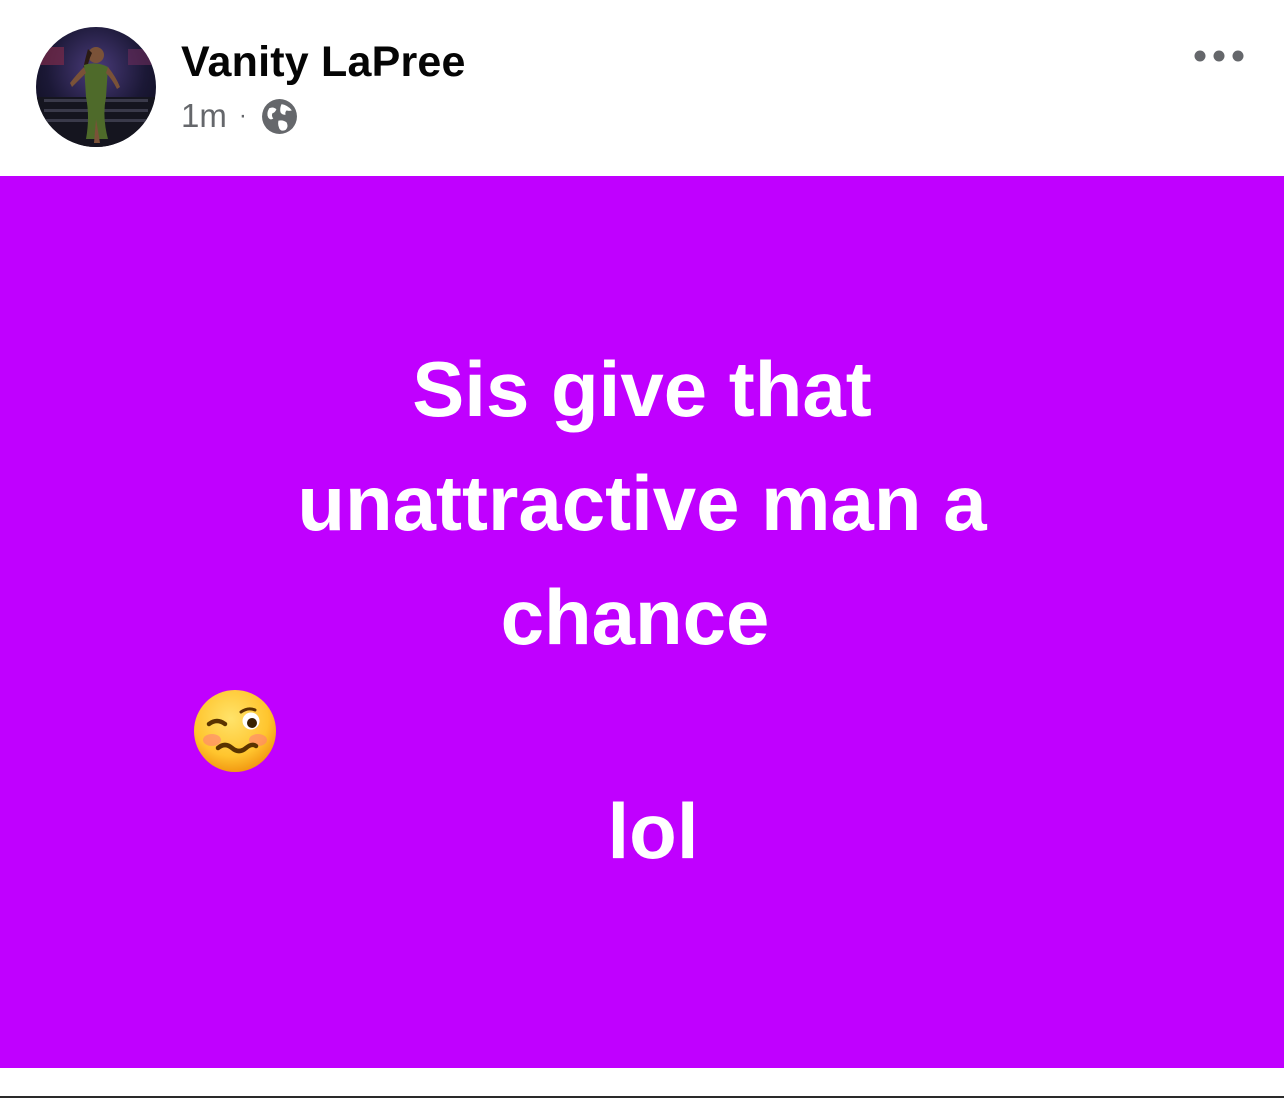  What do you see at coordinates (96, 87) in the screenshot?
I see `avatar` at bounding box center [96, 87].